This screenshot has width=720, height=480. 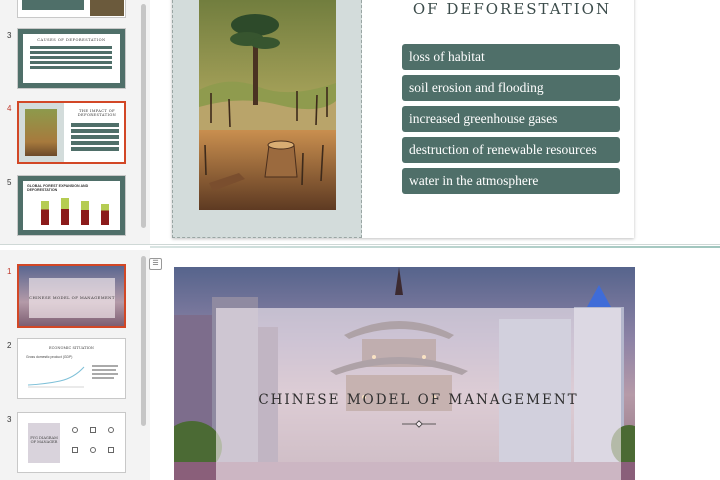 What do you see at coordinates (97, 113) in the screenshot?
I see `thumb-title: THE IMPACT OF DEFORESTATION` at bounding box center [97, 113].